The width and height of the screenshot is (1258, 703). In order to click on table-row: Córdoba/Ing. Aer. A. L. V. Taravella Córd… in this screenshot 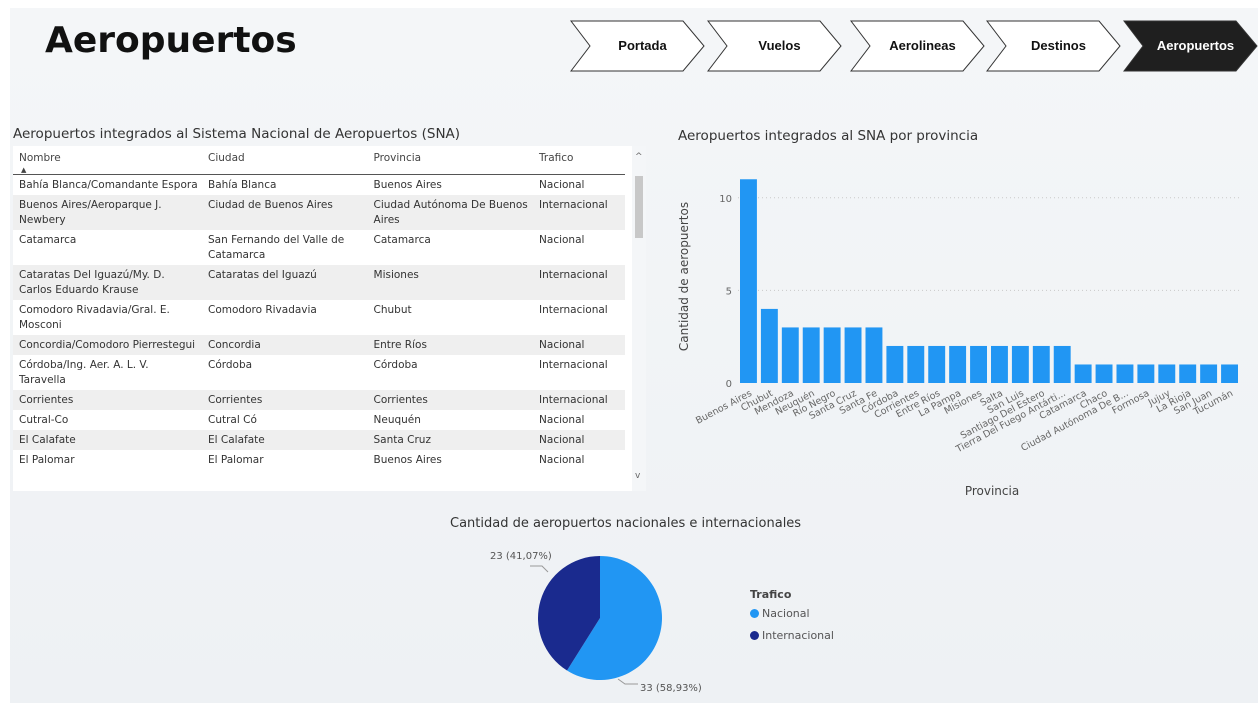, I will do `click(319, 372)`.